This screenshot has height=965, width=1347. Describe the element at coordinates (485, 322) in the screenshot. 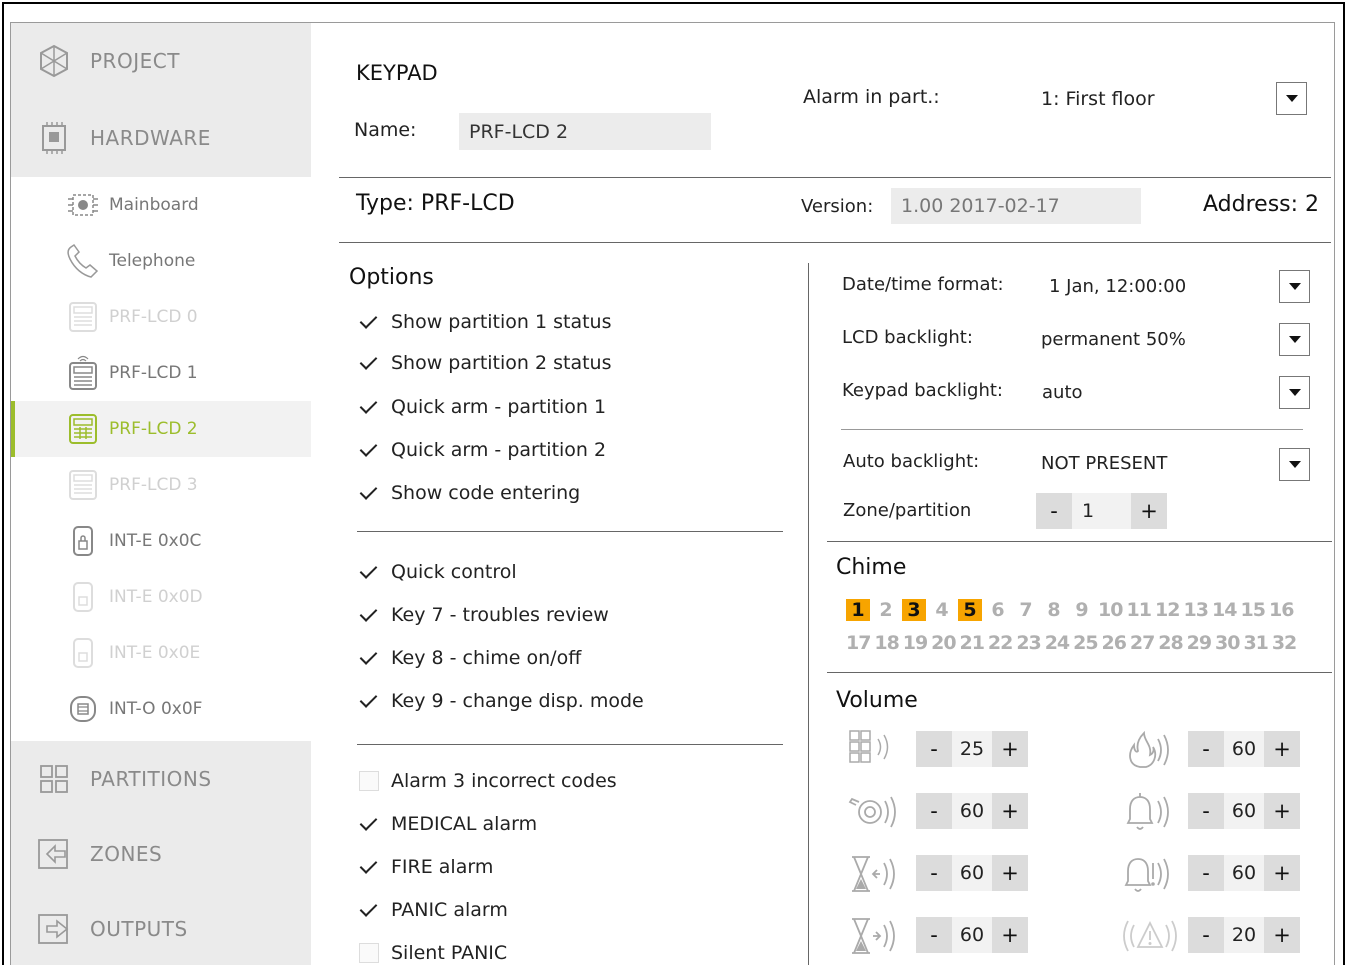

I see `option-checkbox: Show partition 1 status` at that location.